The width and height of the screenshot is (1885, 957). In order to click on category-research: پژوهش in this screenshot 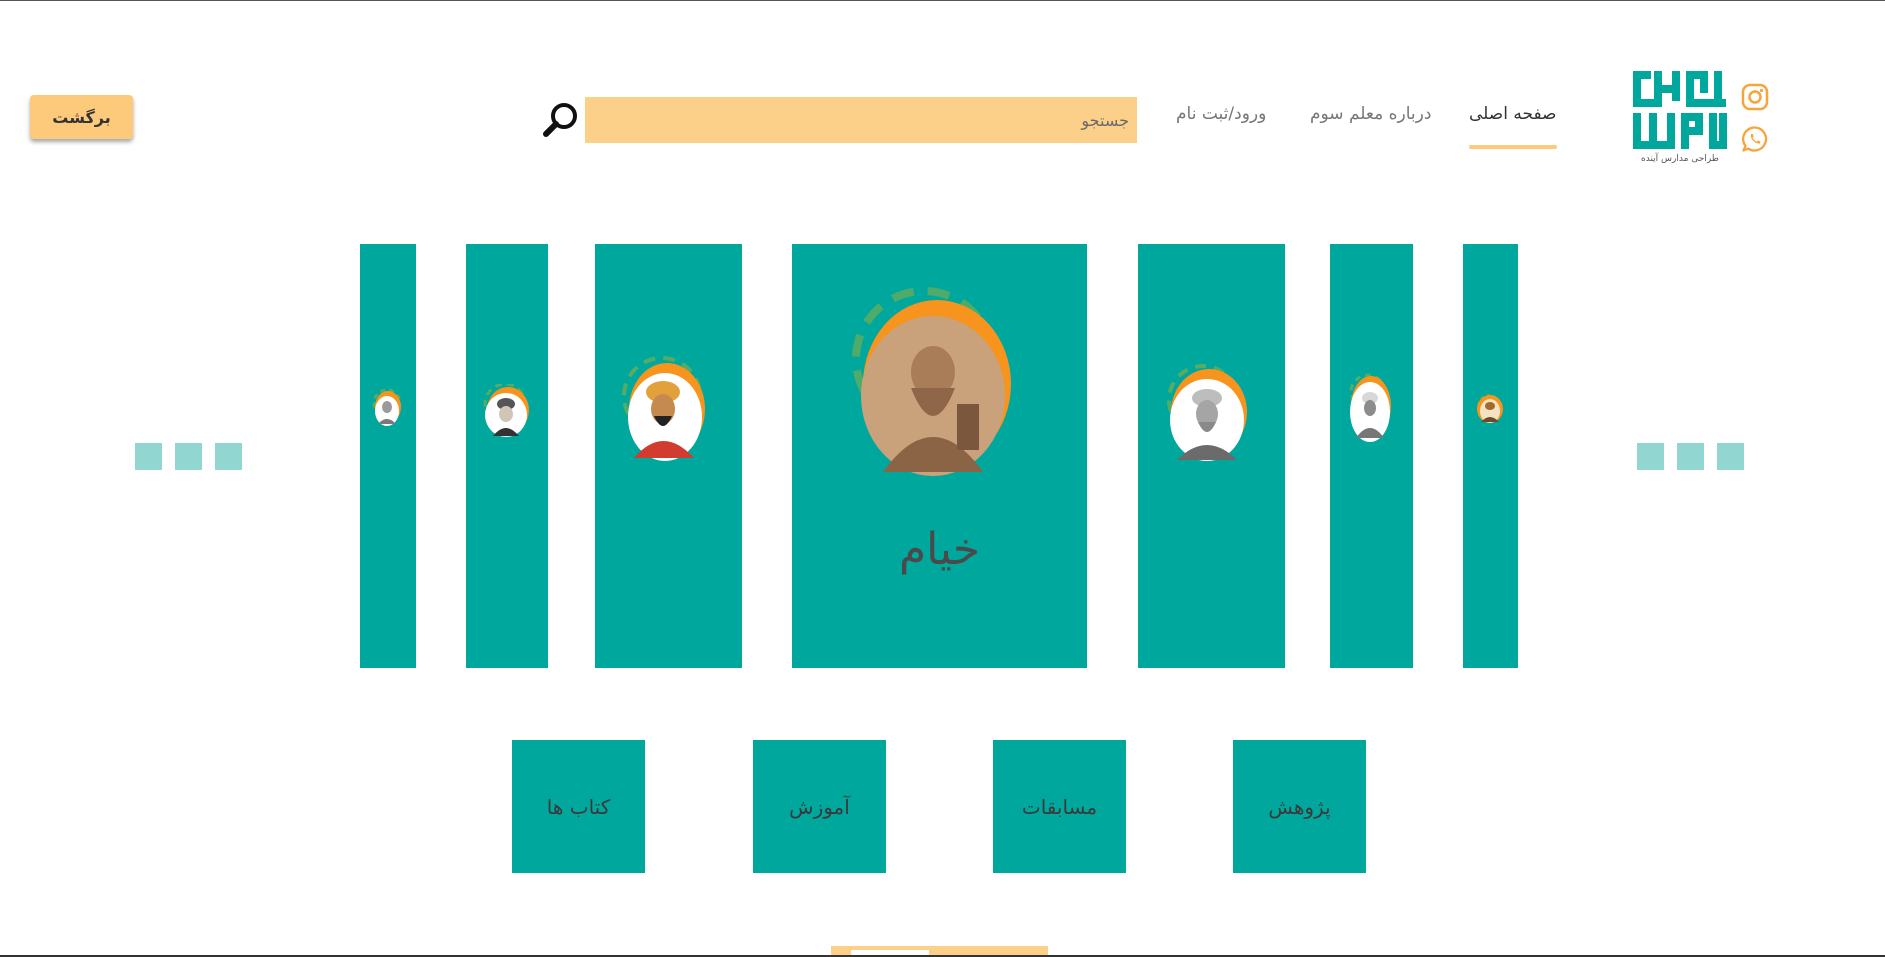, I will do `click(1299, 806)`.